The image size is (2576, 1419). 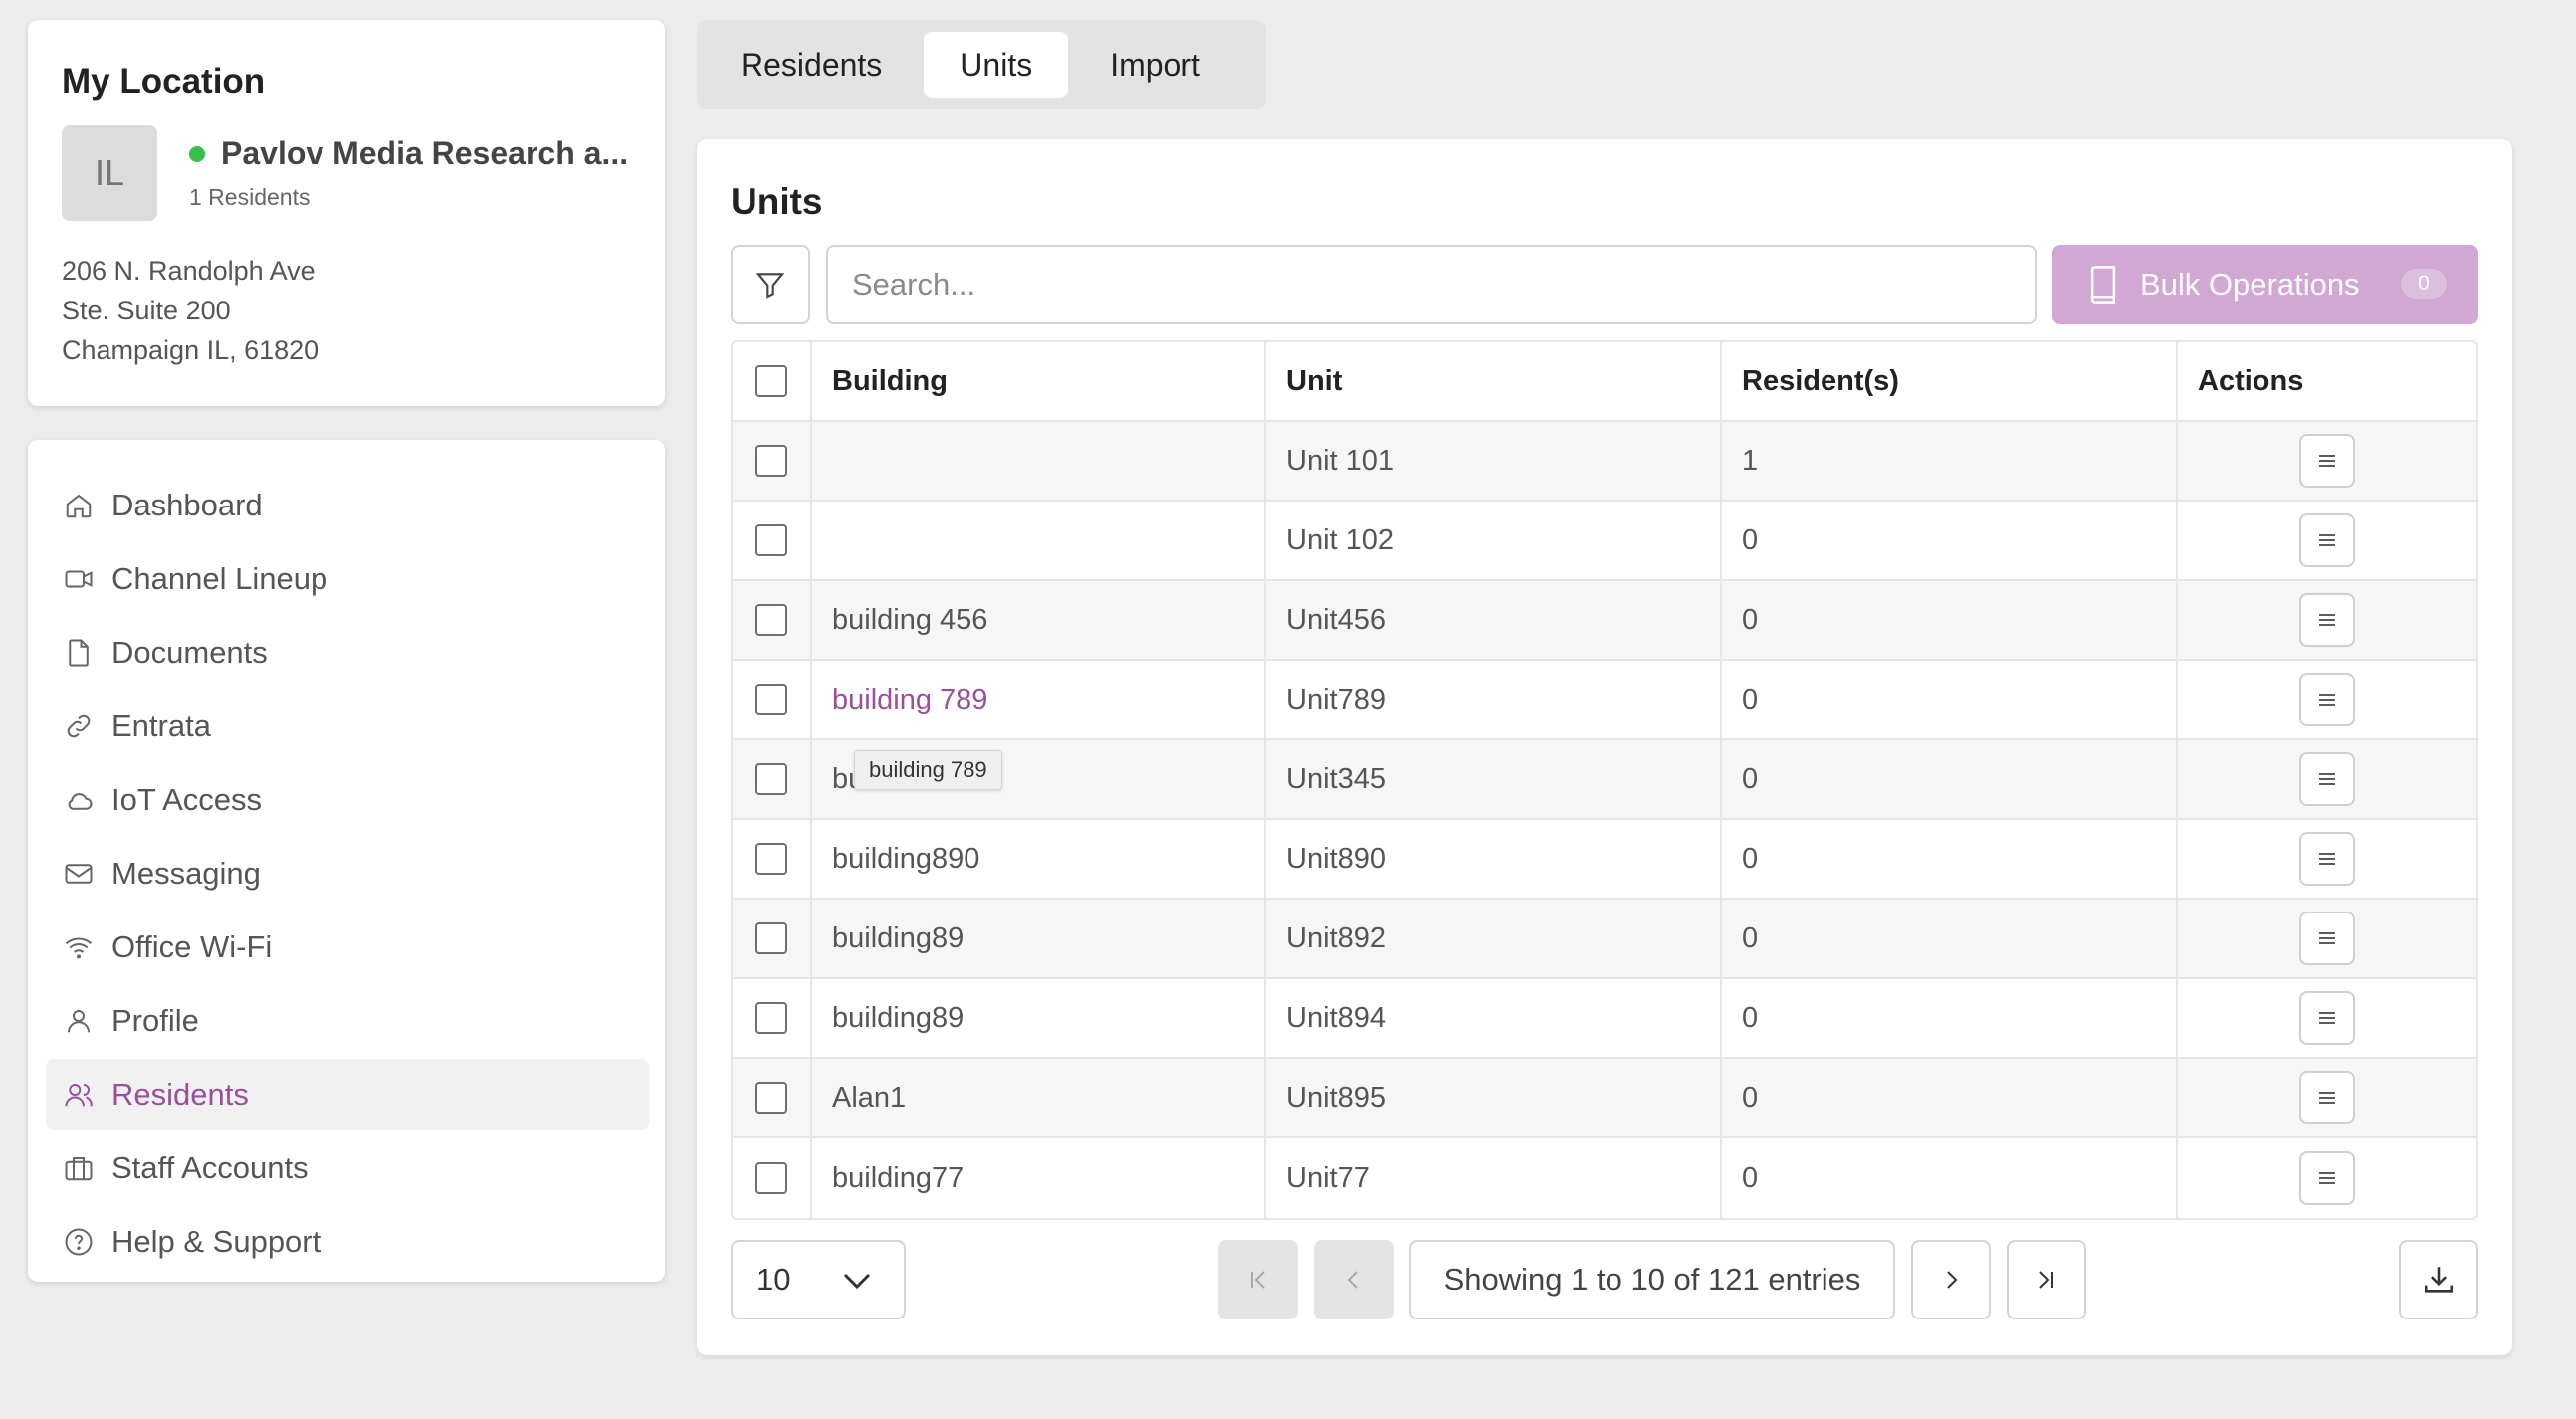 I want to click on bulk-operations-button: Bulk Operations 0, so click(x=2265, y=284).